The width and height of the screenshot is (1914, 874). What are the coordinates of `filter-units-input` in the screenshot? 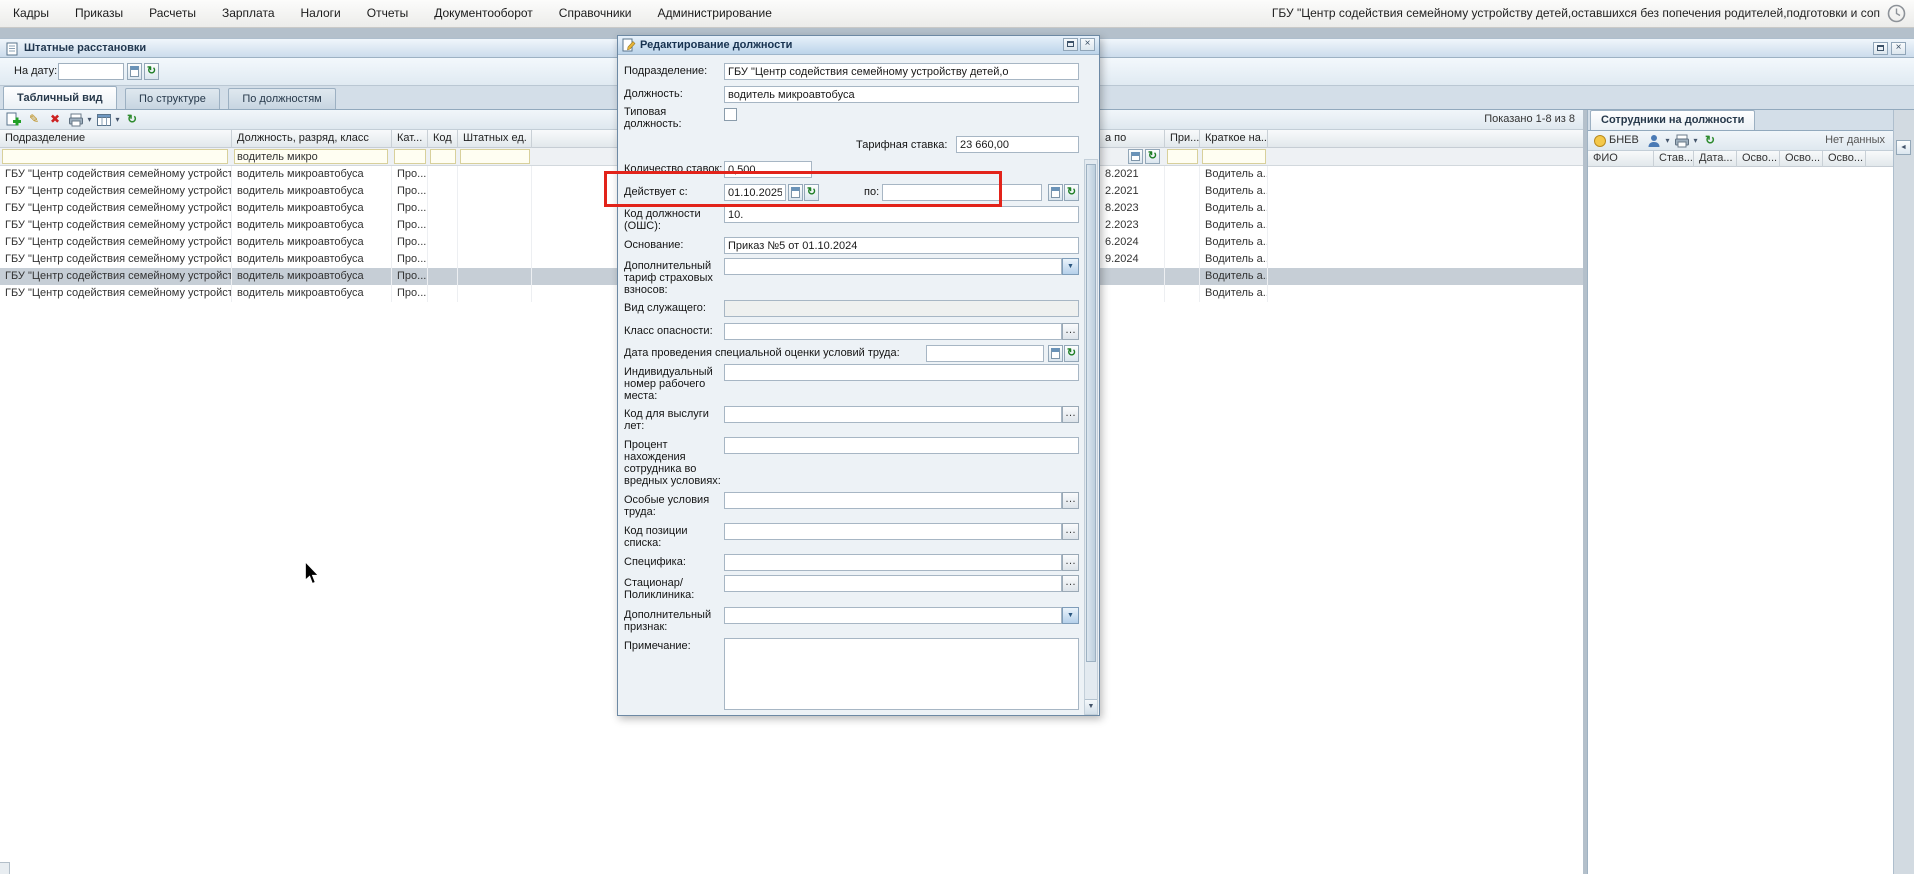 It's located at (495, 156).